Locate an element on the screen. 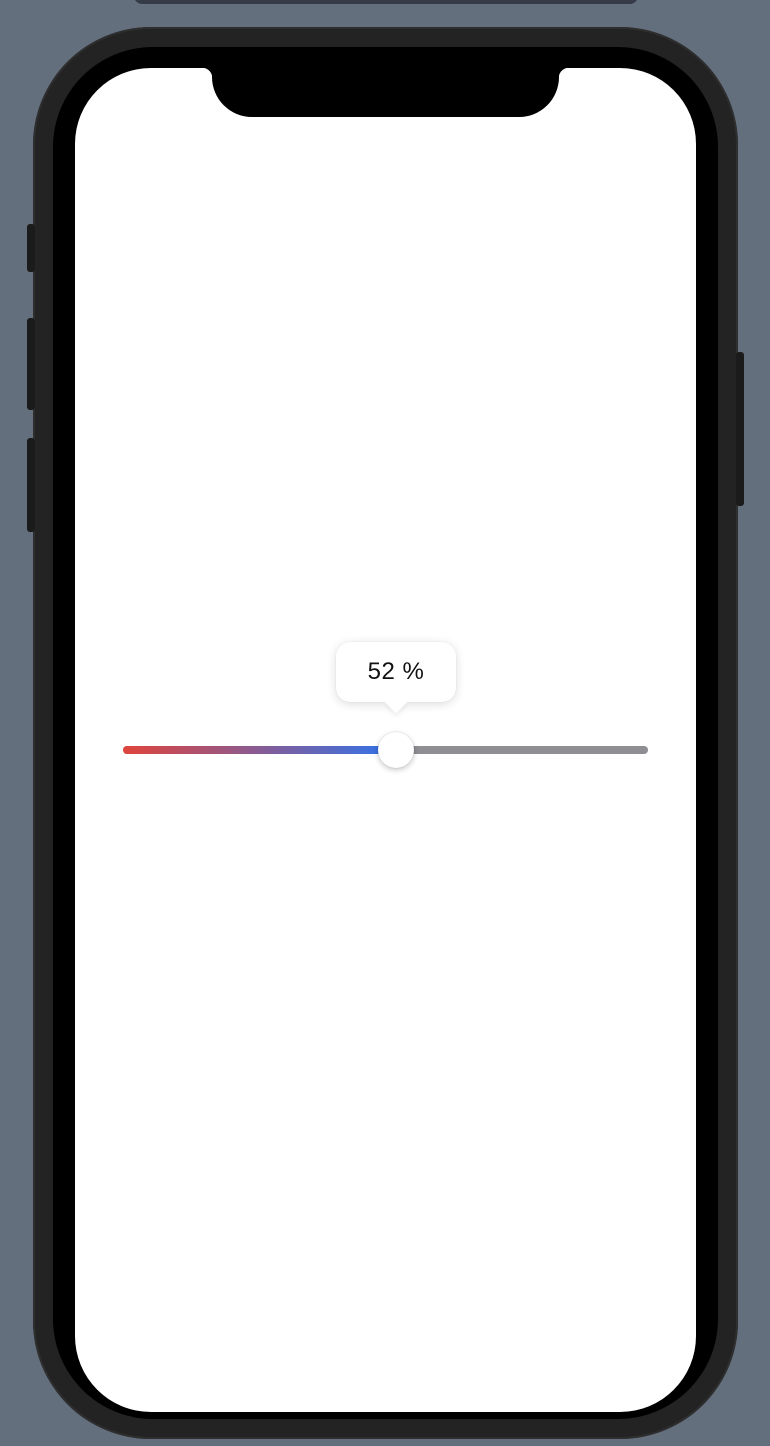 The image size is (770, 1446). notch is located at coordinates (385, 92).